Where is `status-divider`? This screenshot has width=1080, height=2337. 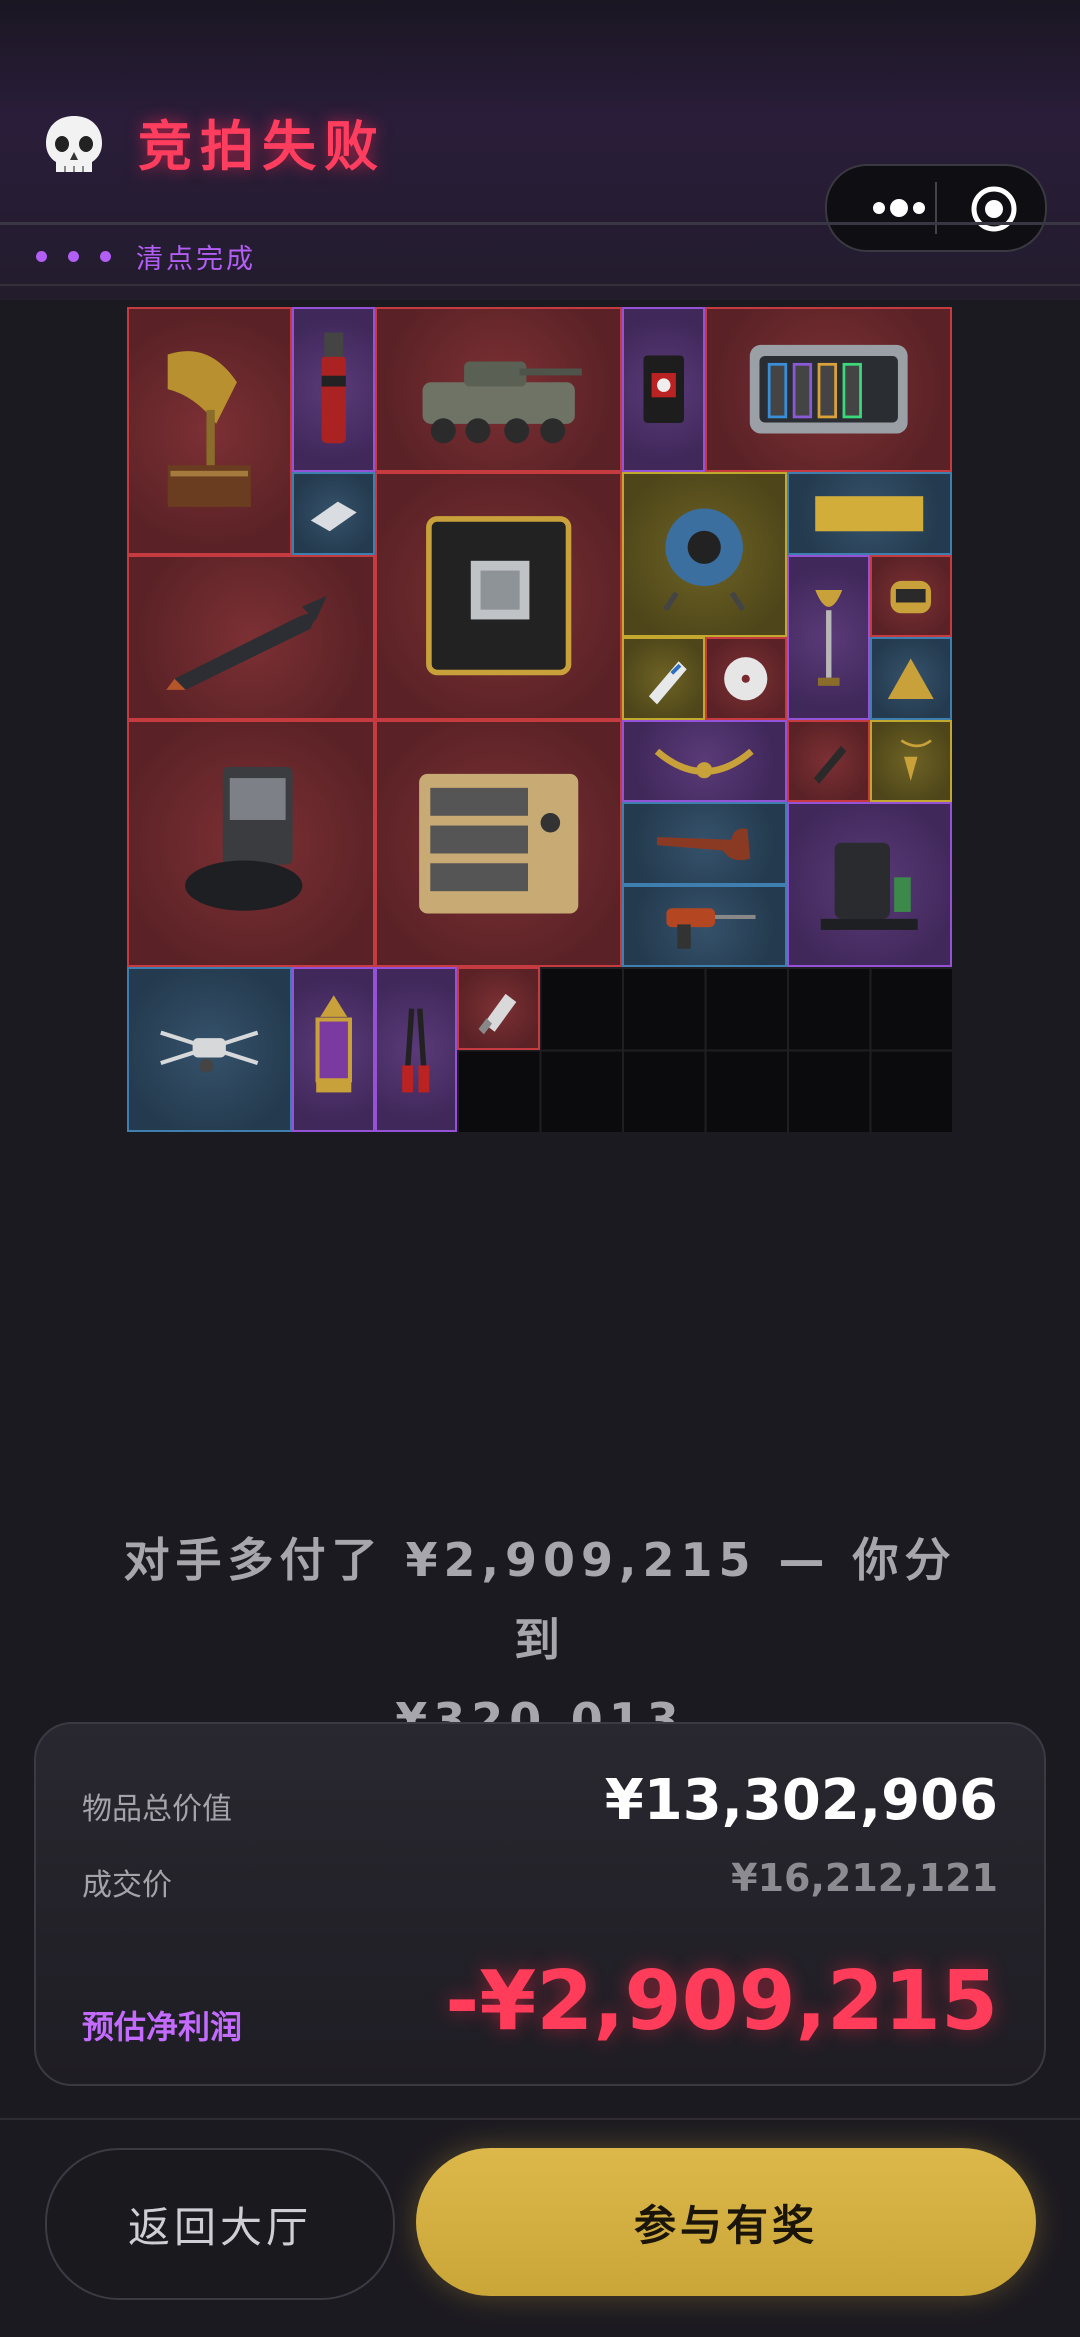 status-divider is located at coordinates (540, 285).